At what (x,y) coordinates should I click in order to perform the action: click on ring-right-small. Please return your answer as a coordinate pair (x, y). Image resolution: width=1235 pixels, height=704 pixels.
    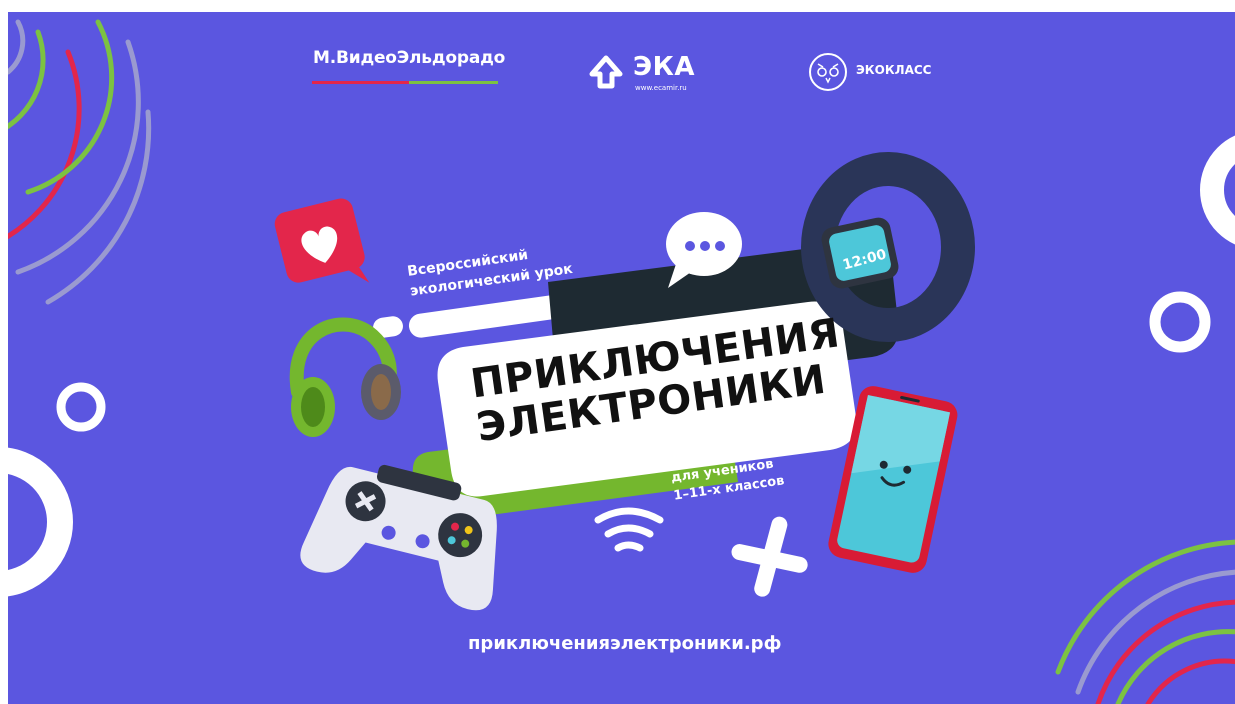
    Looking at the image, I should click on (1180, 322).